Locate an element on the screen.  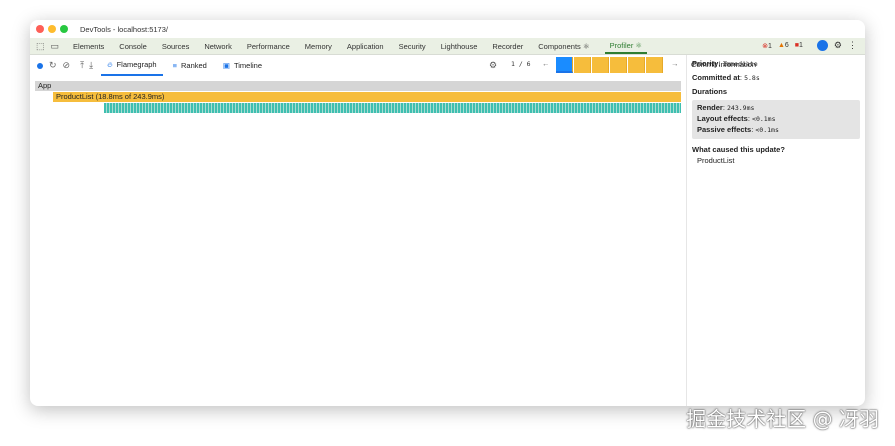
issue-count: 1 is located at coordinates (801, 45).